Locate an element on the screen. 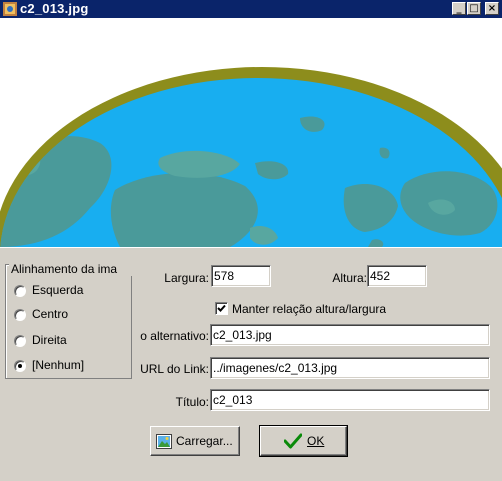 This screenshot has height=481, width=502. alt-text-field: c2_013.jpg is located at coordinates (350, 335).